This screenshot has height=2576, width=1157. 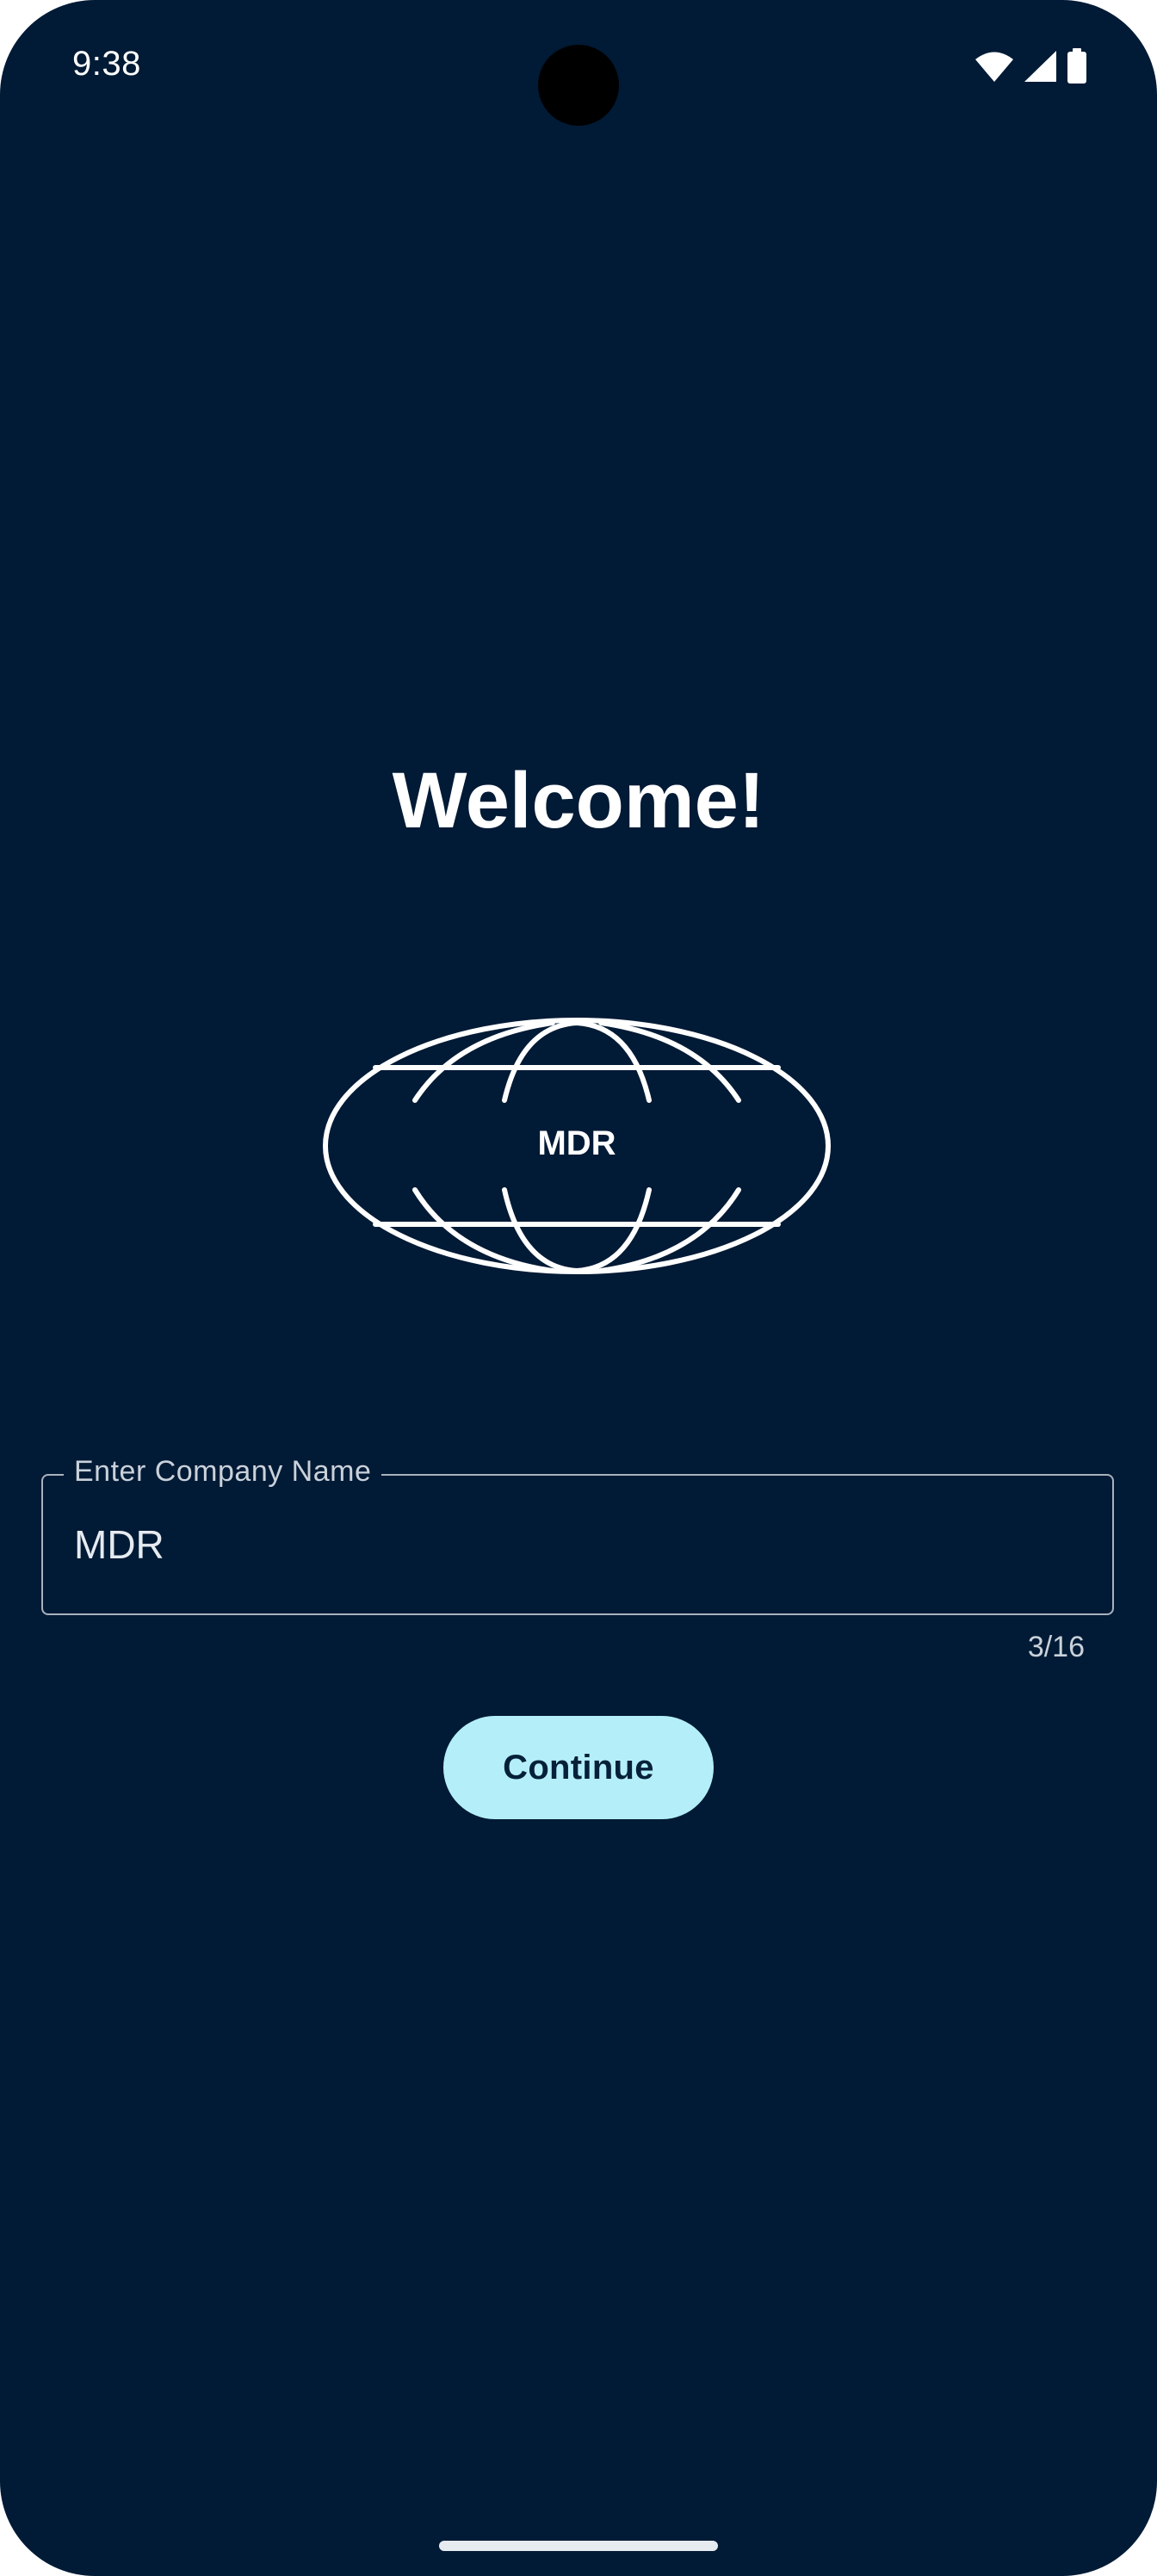 What do you see at coordinates (223, 1472) in the screenshot?
I see `company-name-label: Enter Company Name` at bounding box center [223, 1472].